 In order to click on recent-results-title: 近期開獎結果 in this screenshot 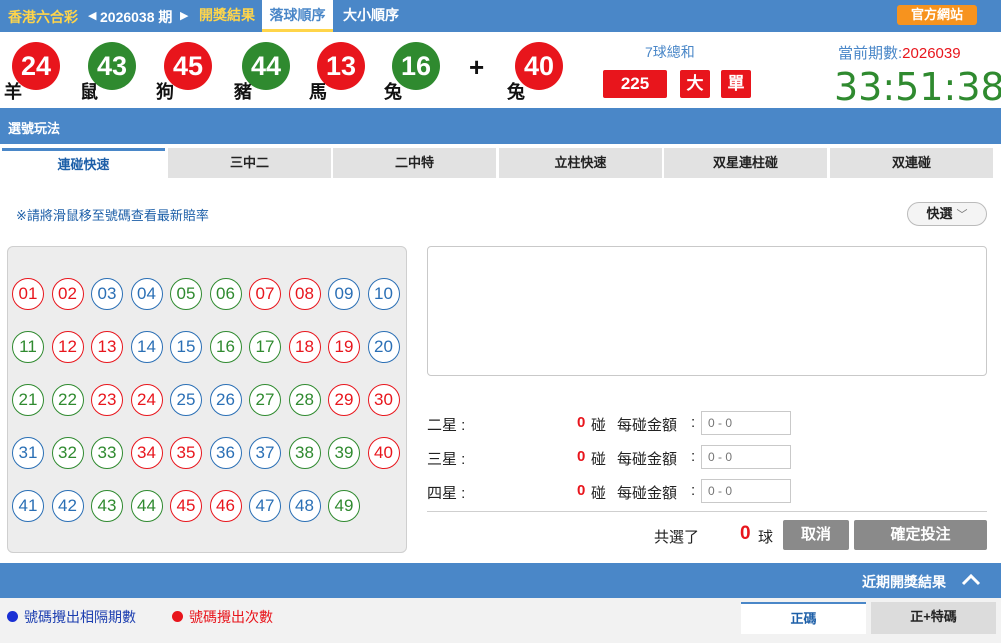, I will do `click(904, 582)`.